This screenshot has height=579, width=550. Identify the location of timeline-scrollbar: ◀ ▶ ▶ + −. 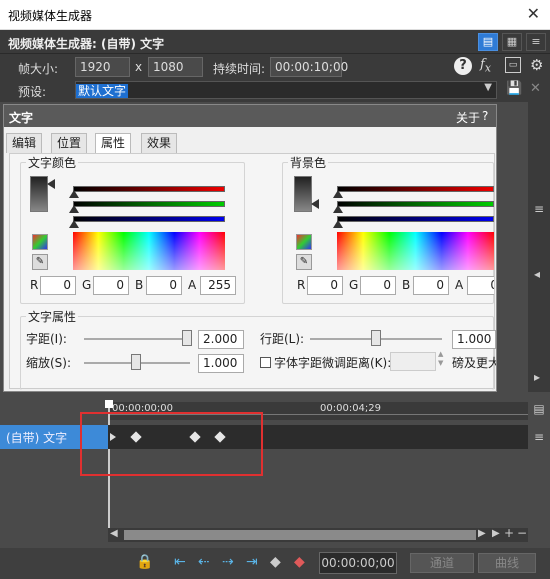
(318, 534).